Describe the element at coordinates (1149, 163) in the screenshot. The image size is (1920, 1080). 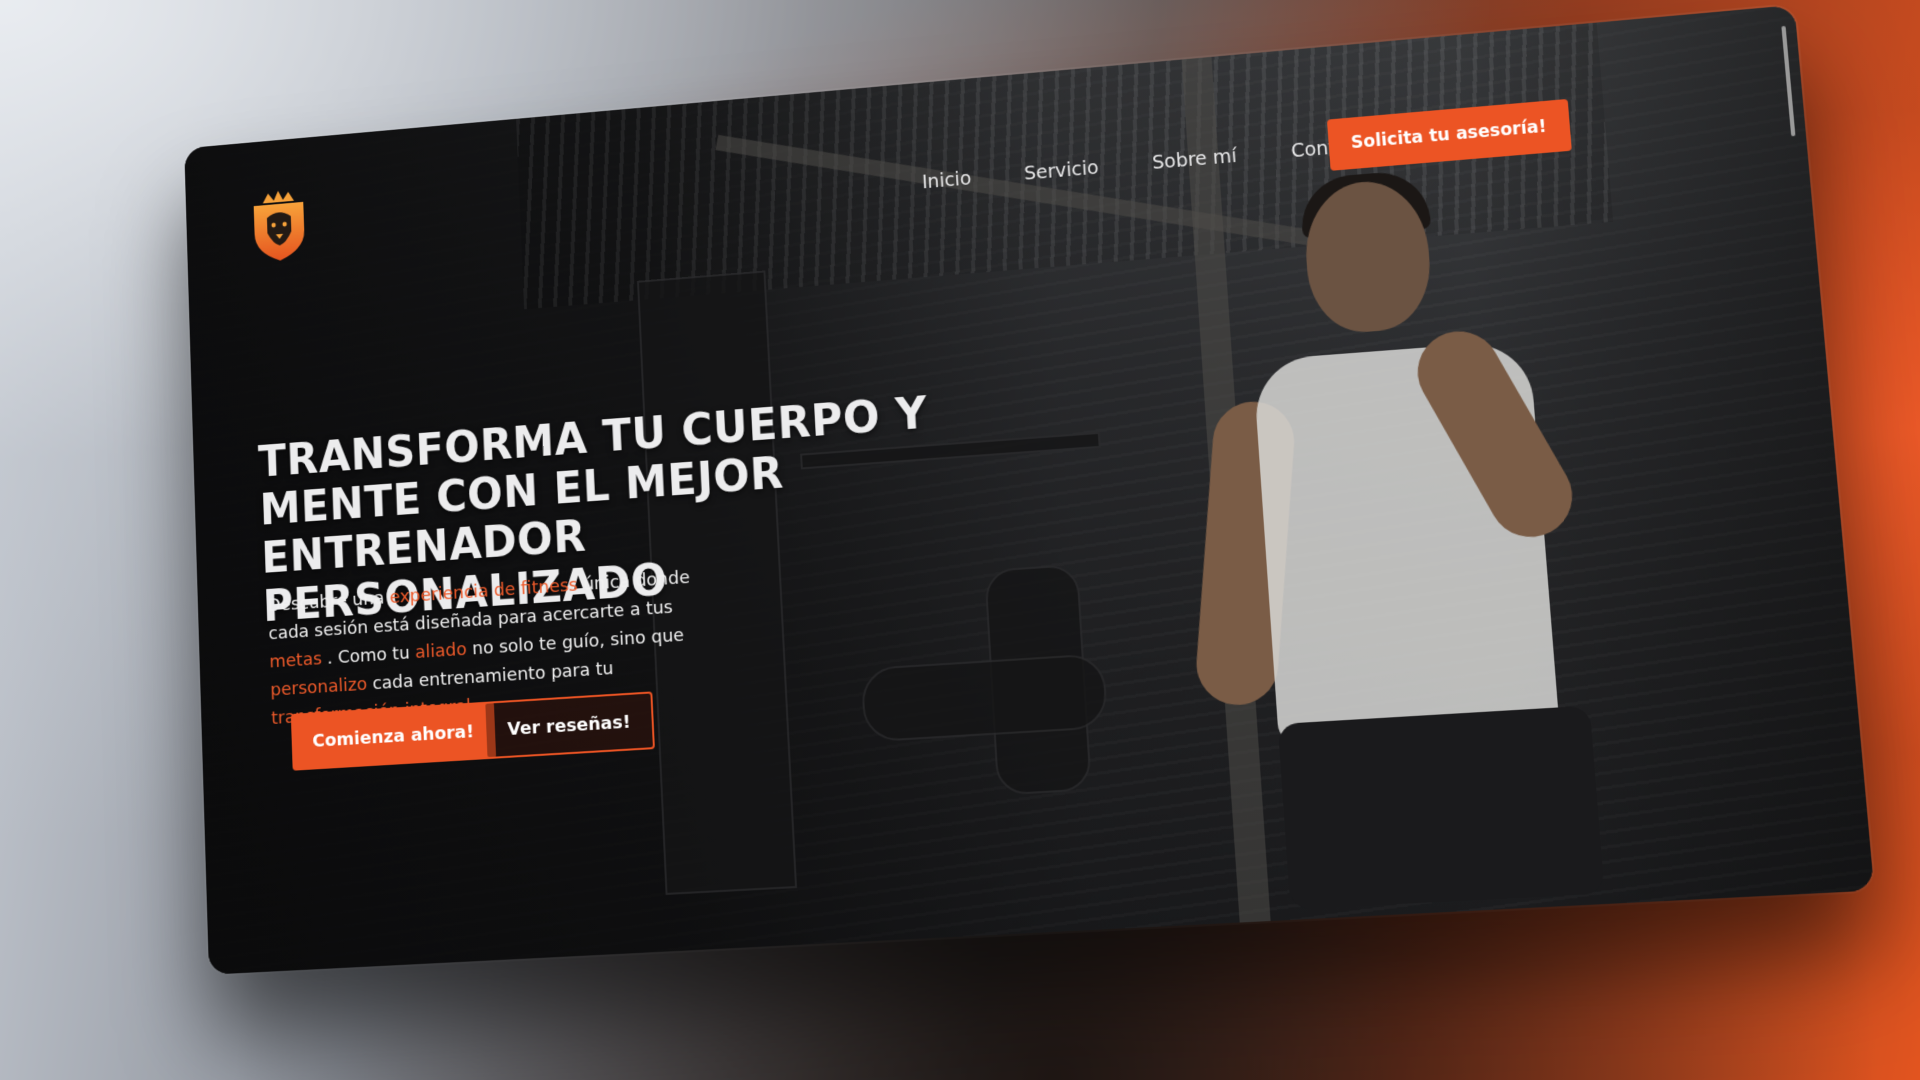
I see `nav-links: Inicio Servicio Sobre mí Contacto` at that location.